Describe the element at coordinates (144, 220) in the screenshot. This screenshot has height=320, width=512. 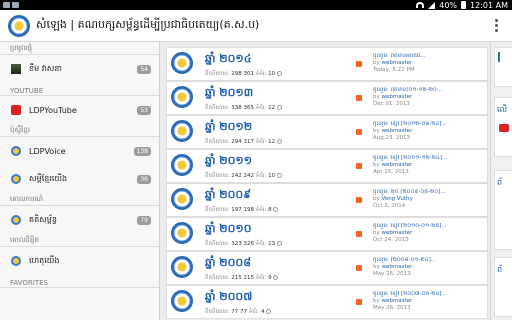
I see `count-badge: 79` at that location.